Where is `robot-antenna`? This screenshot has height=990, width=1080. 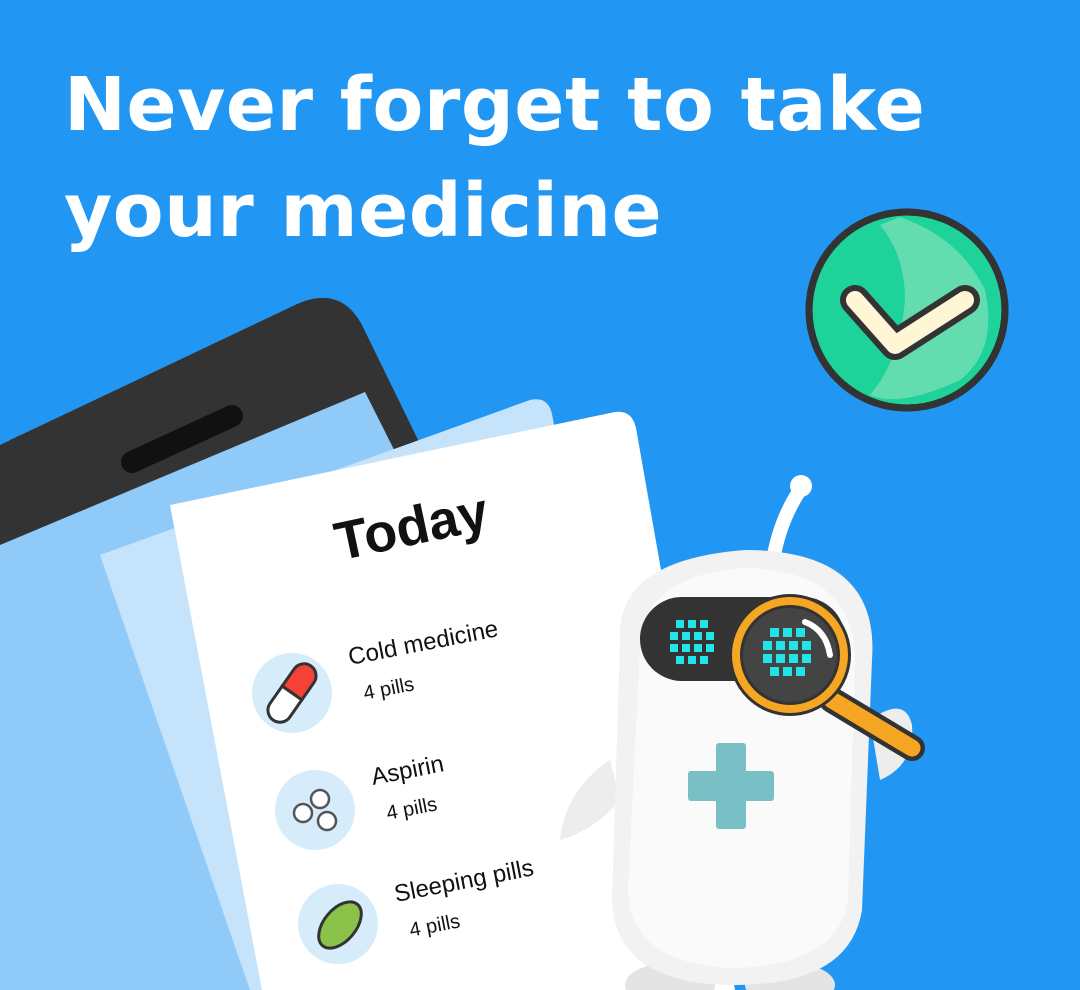
robot-antenna is located at coordinates (786, 525).